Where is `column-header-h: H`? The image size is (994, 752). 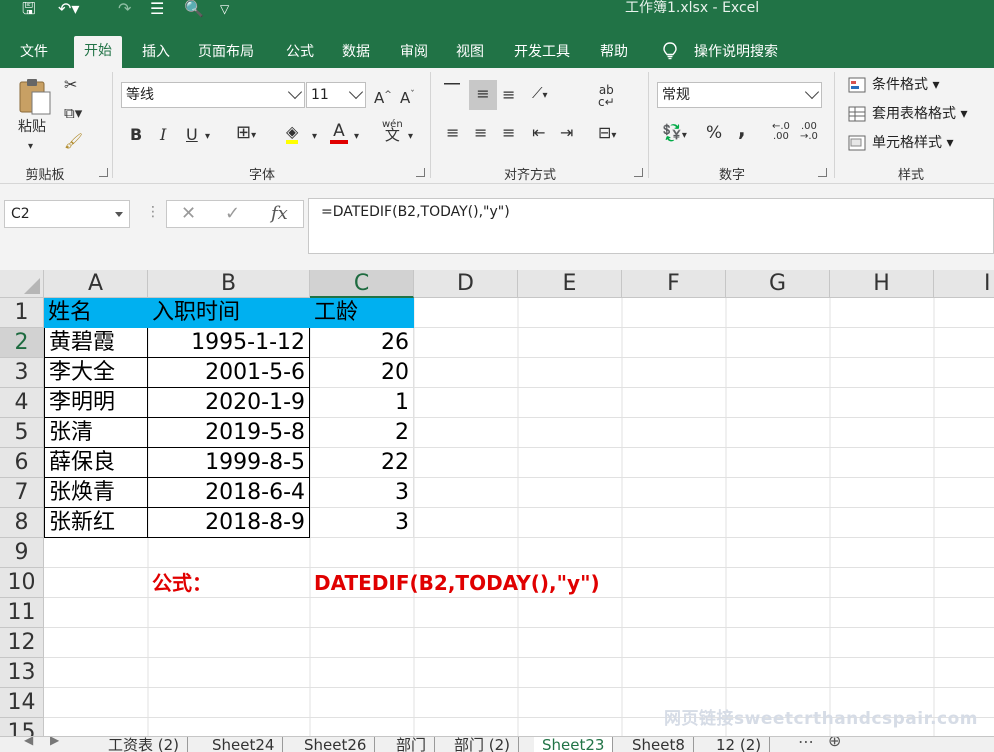 column-header-h: H is located at coordinates (882, 284).